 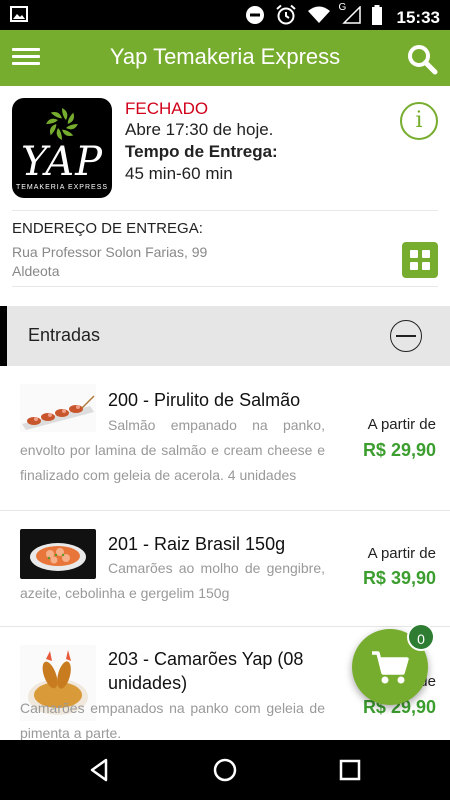 What do you see at coordinates (255, 17) in the screenshot?
I see `do-not-disturb-icon` at bounding box center [255, 17].